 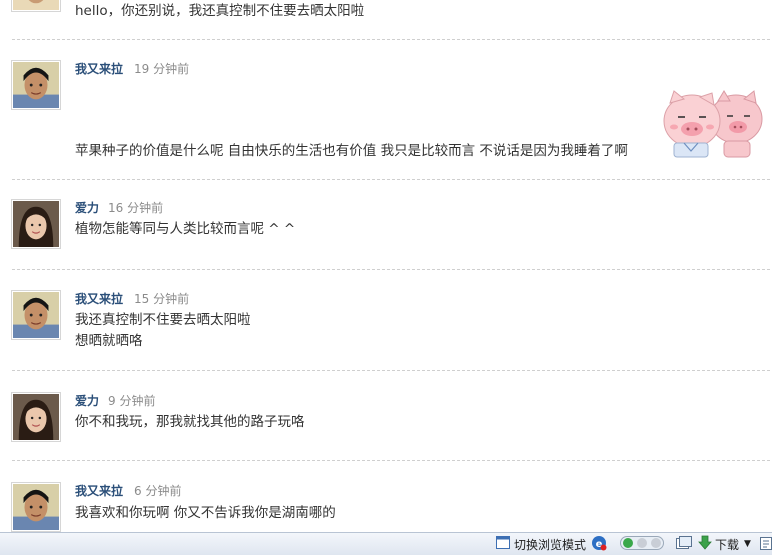 What do you see at coordinates (109, 341) in the screenshot?
I see `comment-text-line2: 想晒就晒咯` at bounding box center [109, 341].